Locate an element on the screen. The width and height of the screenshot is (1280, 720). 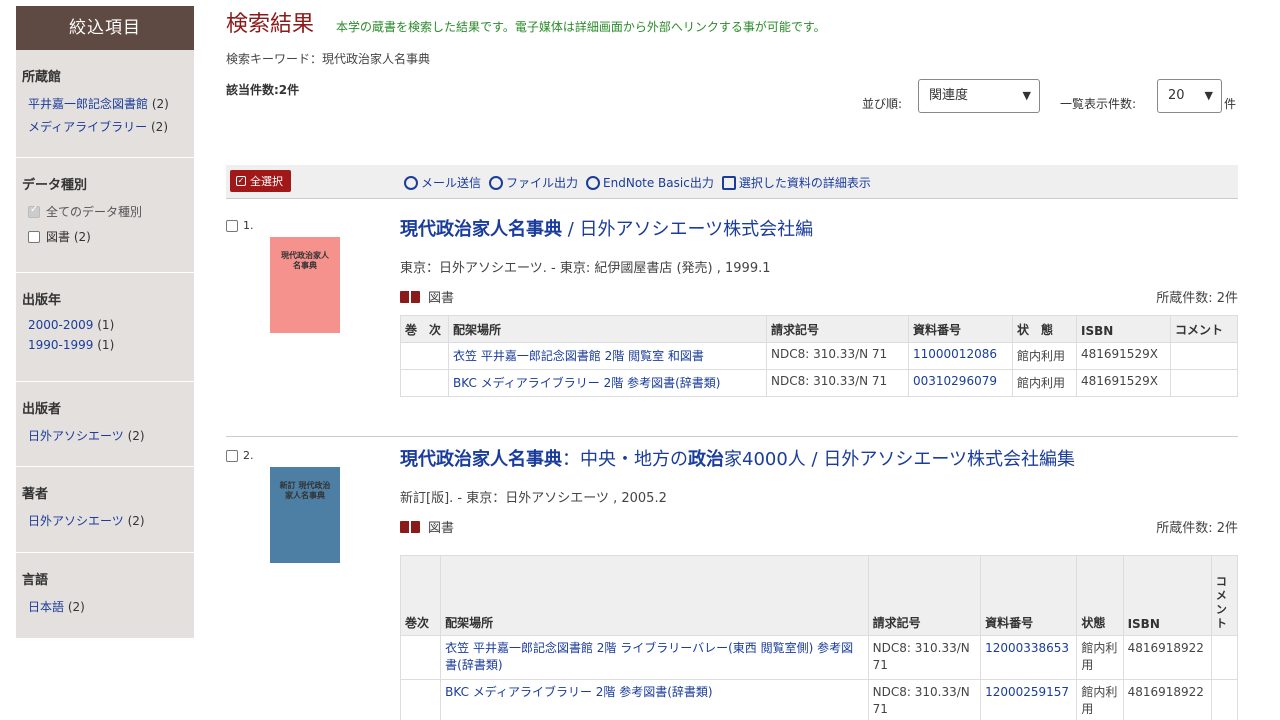
facet-datatype: データ種別 全てのデータ種別 図書 (2) is located at coordinates (105, 215).